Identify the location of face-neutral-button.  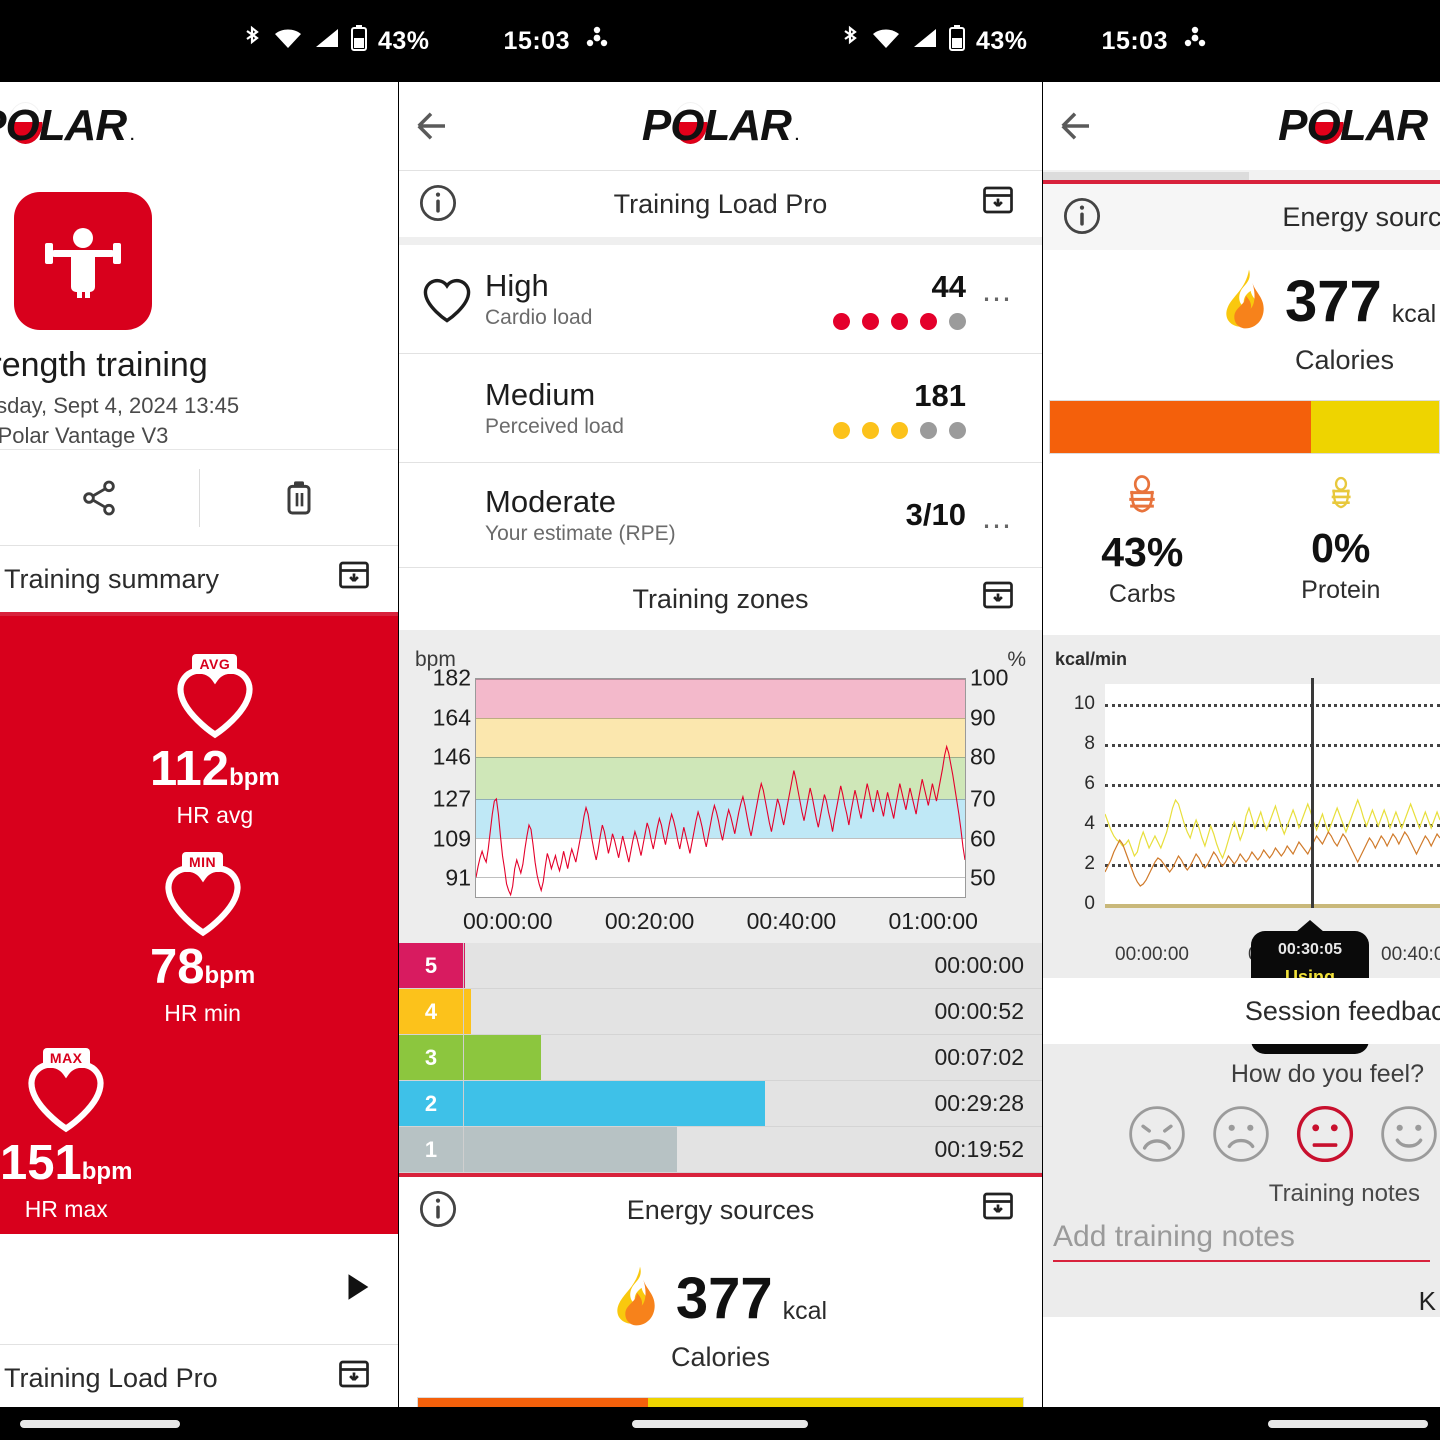
(1325, 1136).